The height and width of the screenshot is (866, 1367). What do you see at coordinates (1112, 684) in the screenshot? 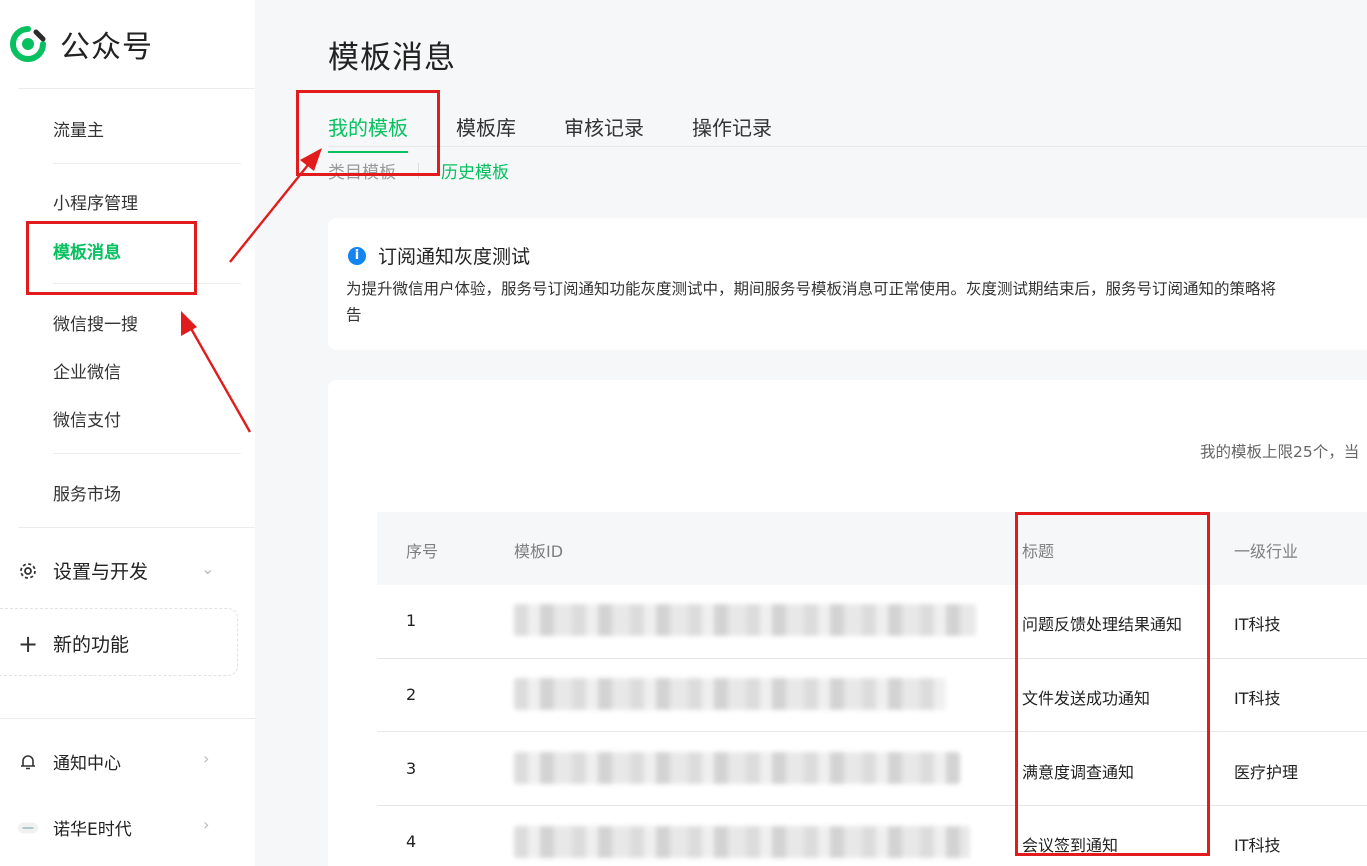
I see `annotation-box-title-column` at bounding box center [1112, 684].